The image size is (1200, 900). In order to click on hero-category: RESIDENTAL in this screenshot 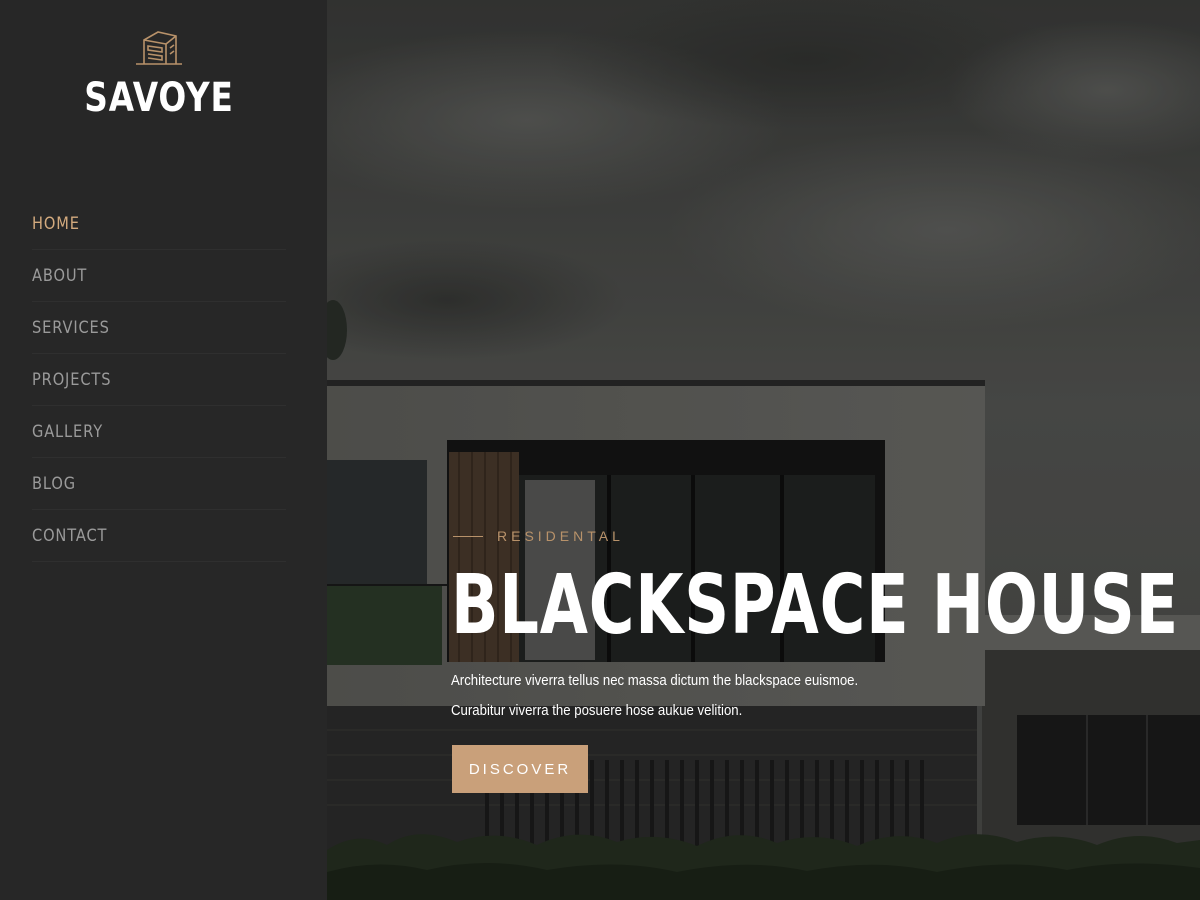, I will do `click(560, 536)`.